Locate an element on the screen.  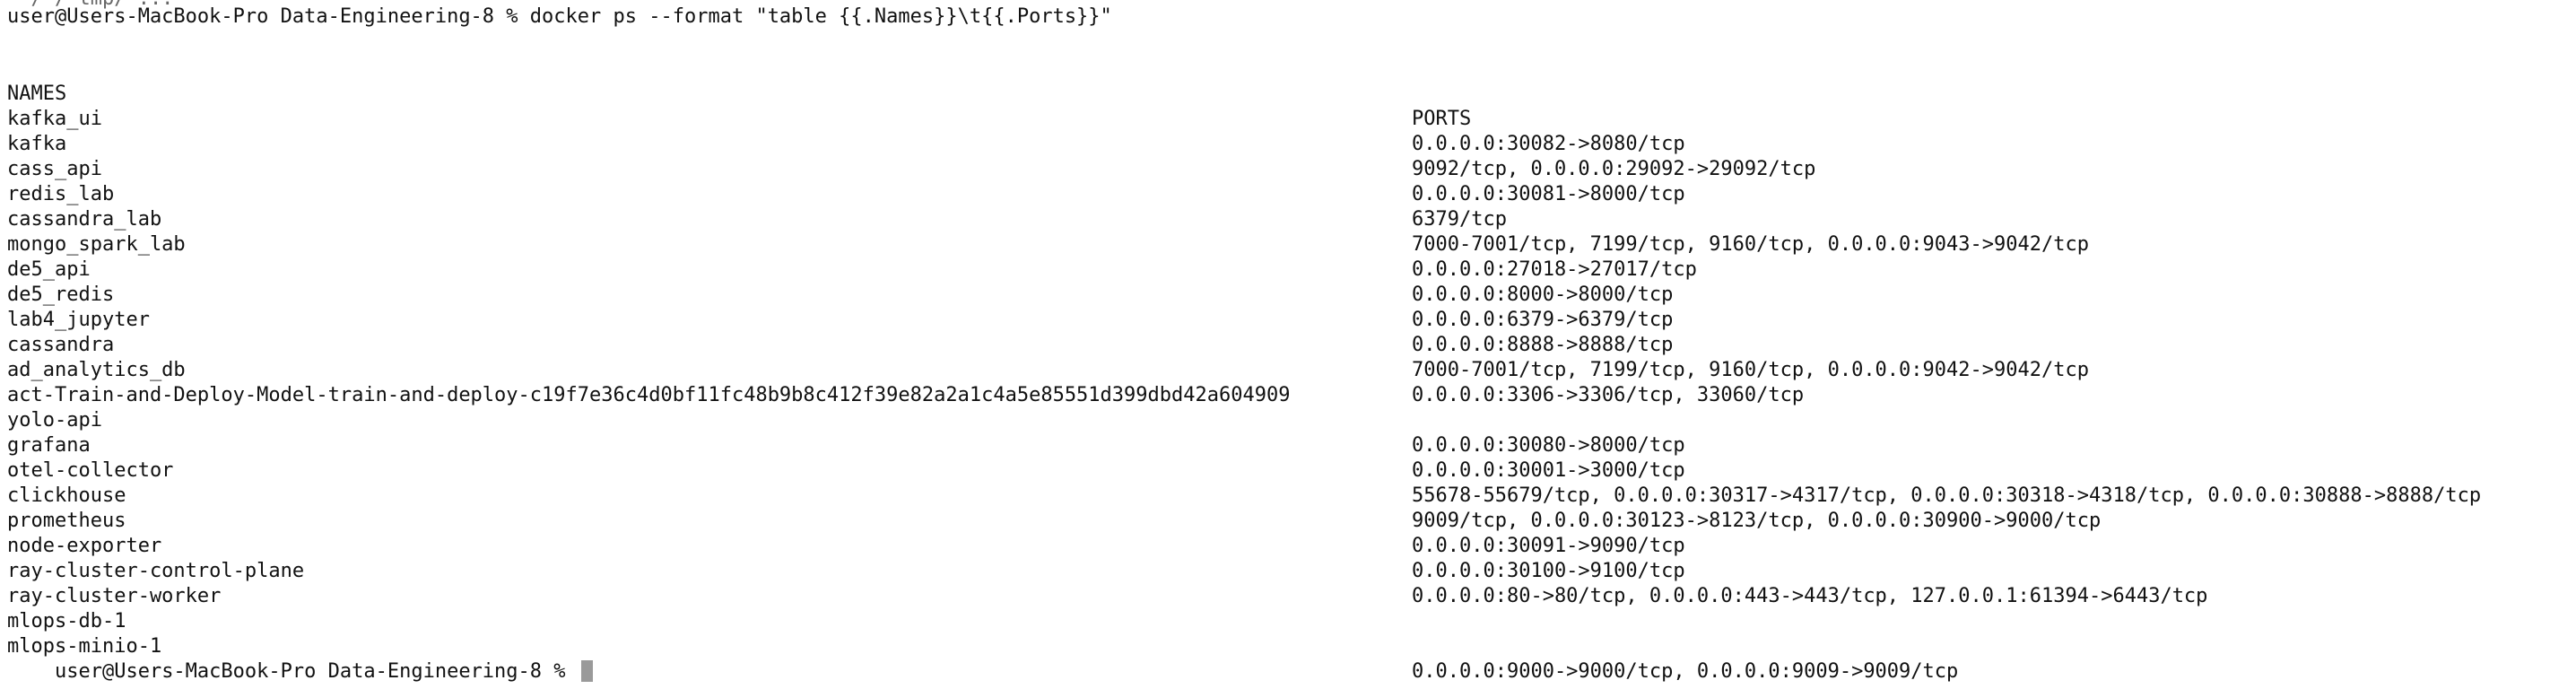
ports-header: PORTS is located at coordinates (1442, 119).